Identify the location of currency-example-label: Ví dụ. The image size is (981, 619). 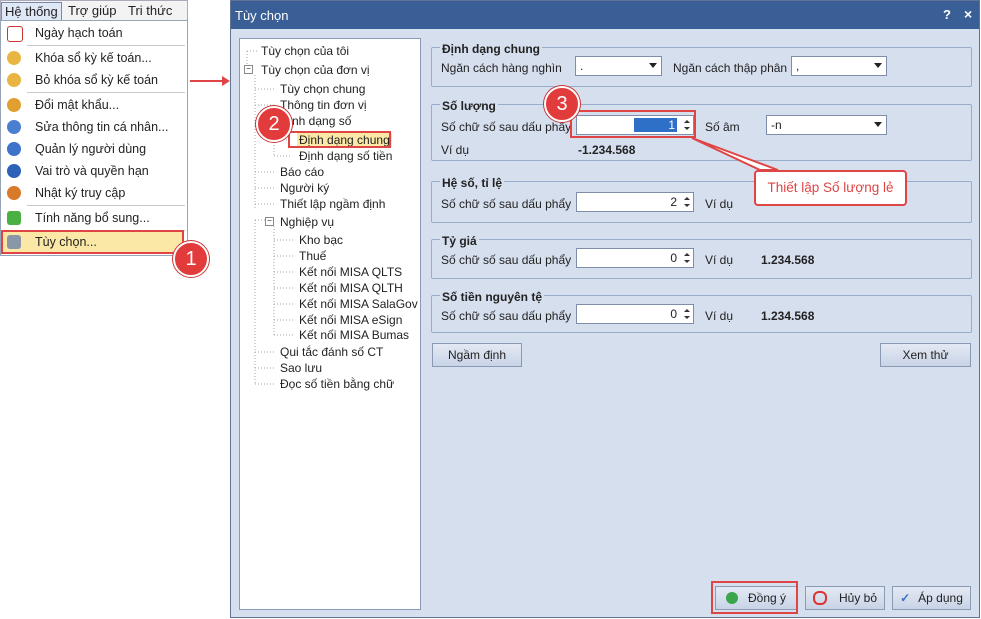
(719, 316).